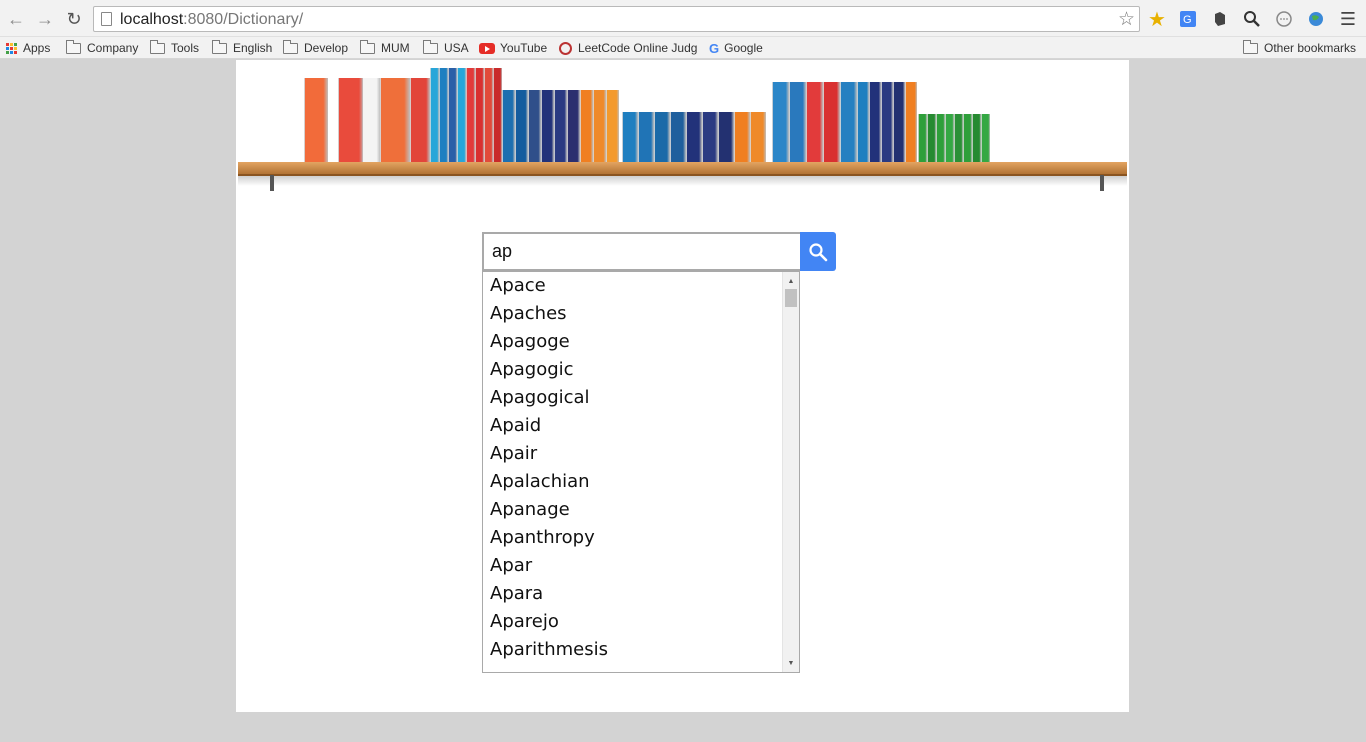 This screenshot has width=1366, height=742. Describe the element at coordinates (28, 48) in the screenshot. I see `bookmark-apps: Apps` at that location.